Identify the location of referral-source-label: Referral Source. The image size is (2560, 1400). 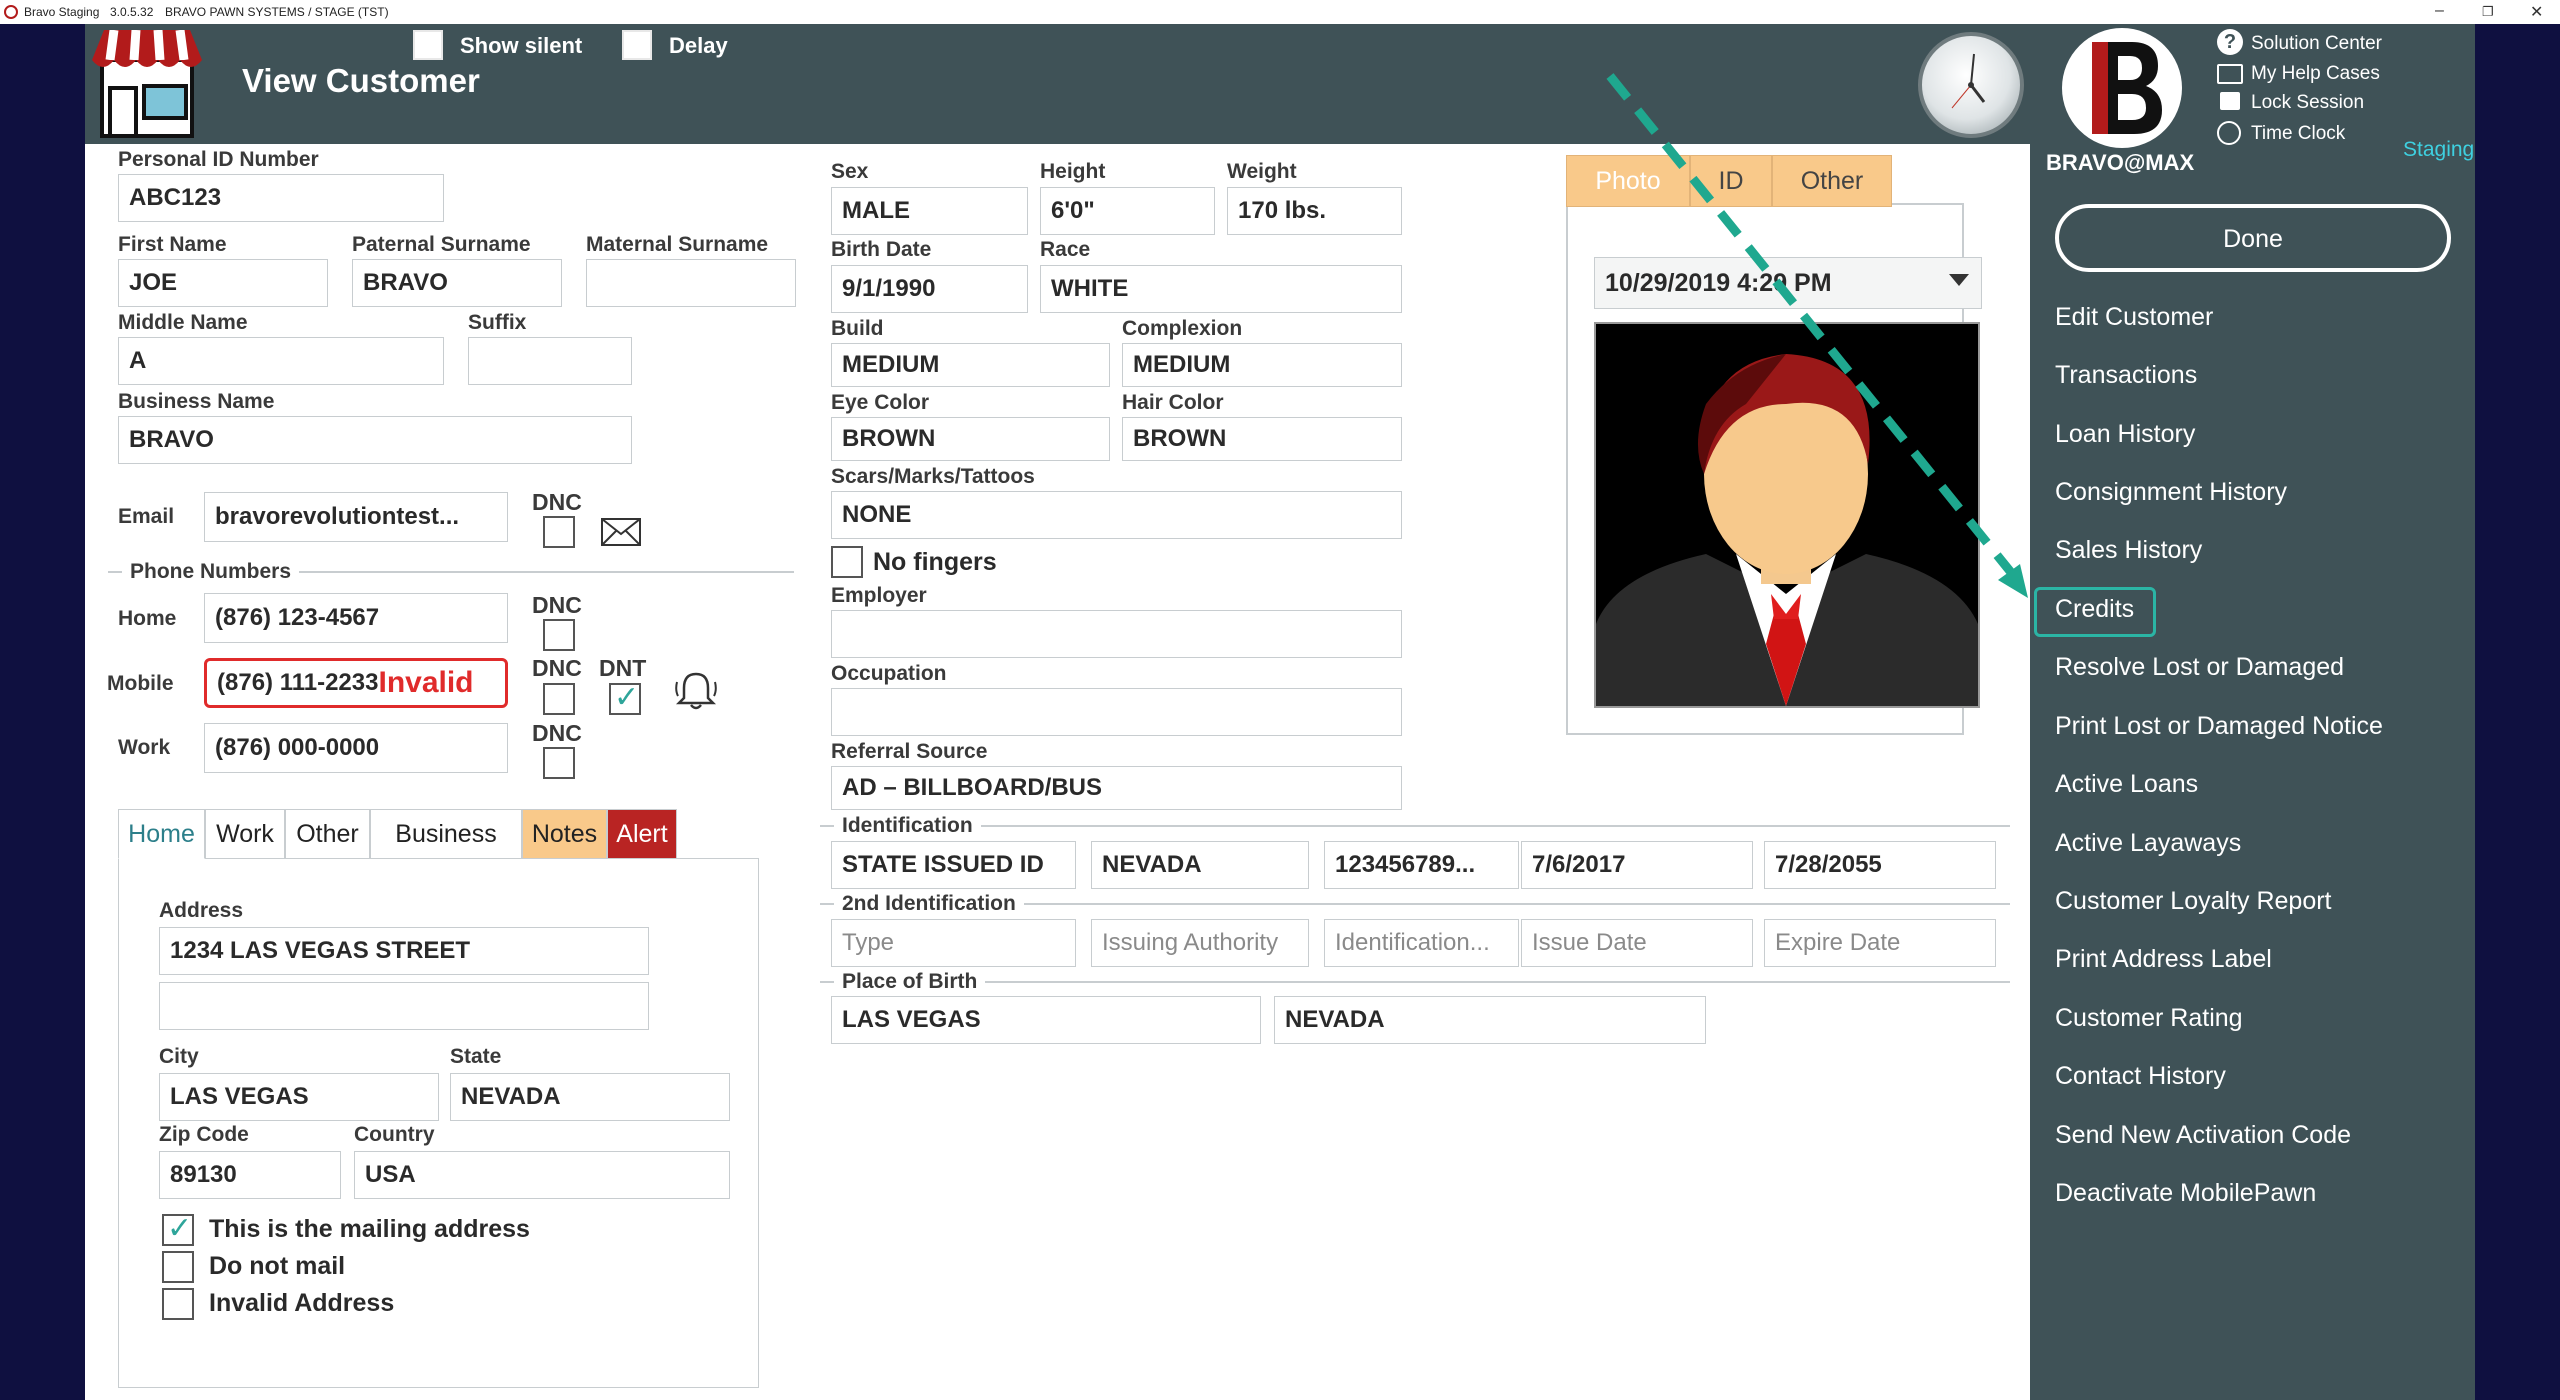
(909, 751).